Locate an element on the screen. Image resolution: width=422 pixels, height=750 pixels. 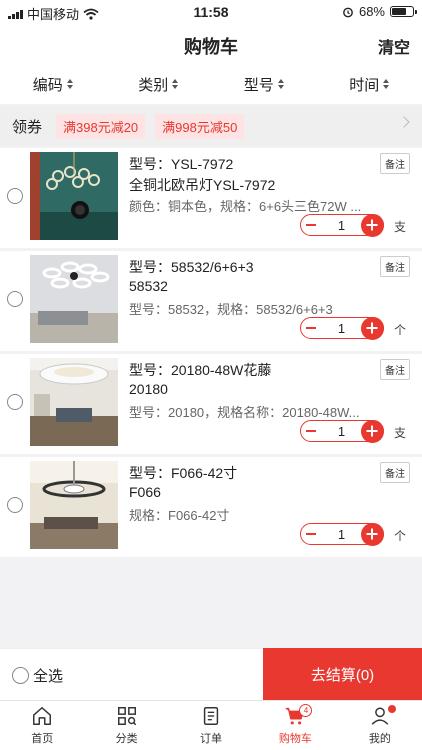
nav-bar: 购物车 清空 is located at coordinates (211, 44).